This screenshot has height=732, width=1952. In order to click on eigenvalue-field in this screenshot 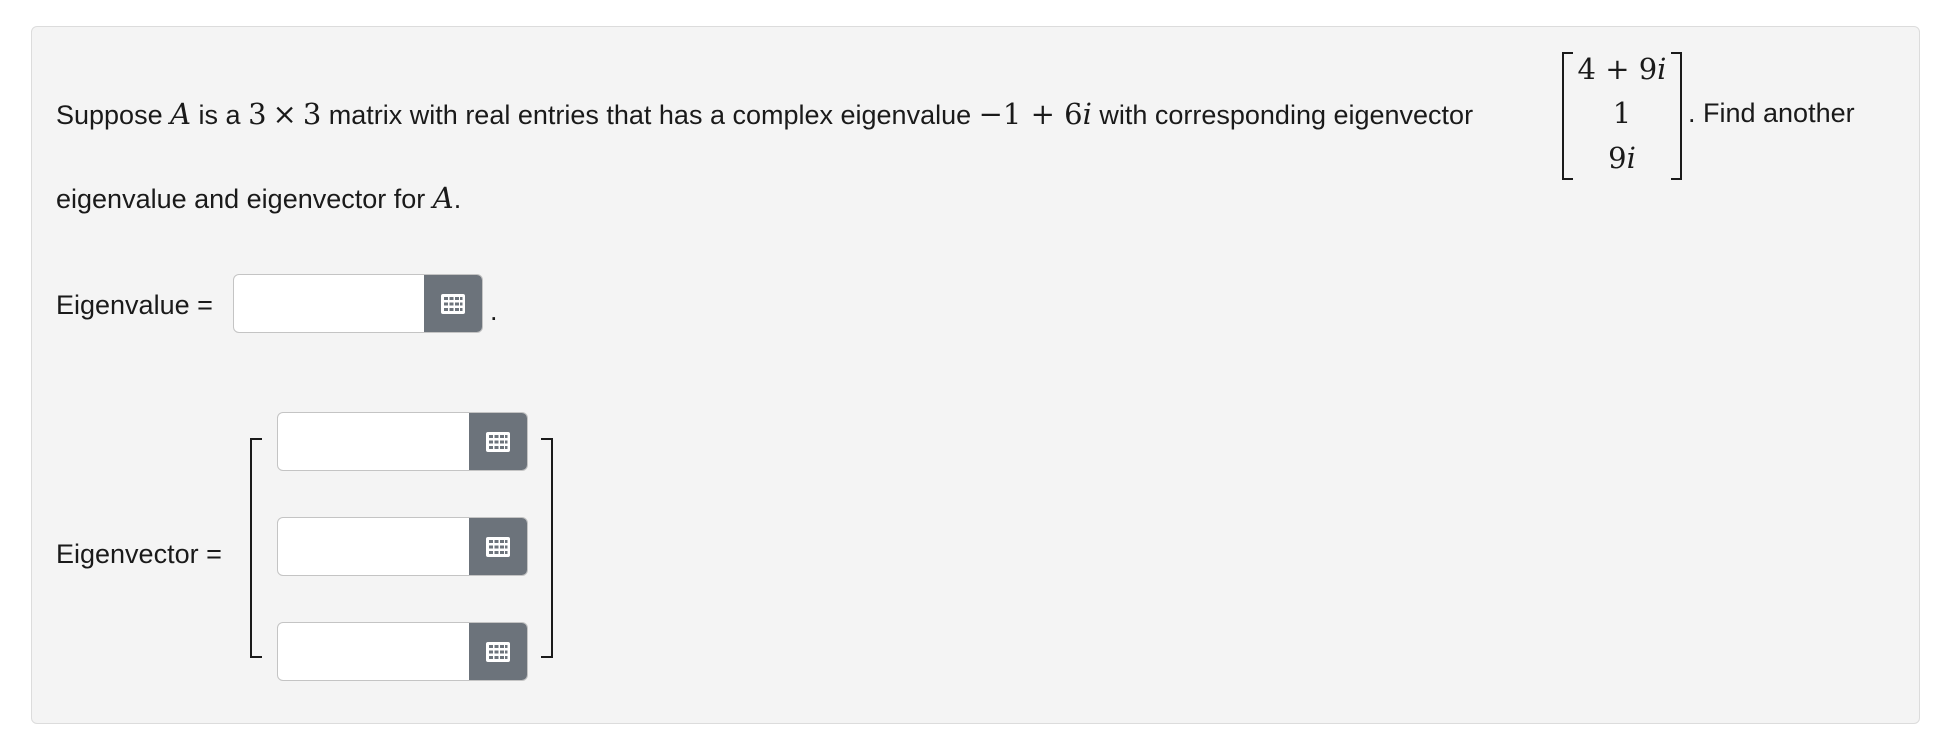, I will do `click(358, 303)`.